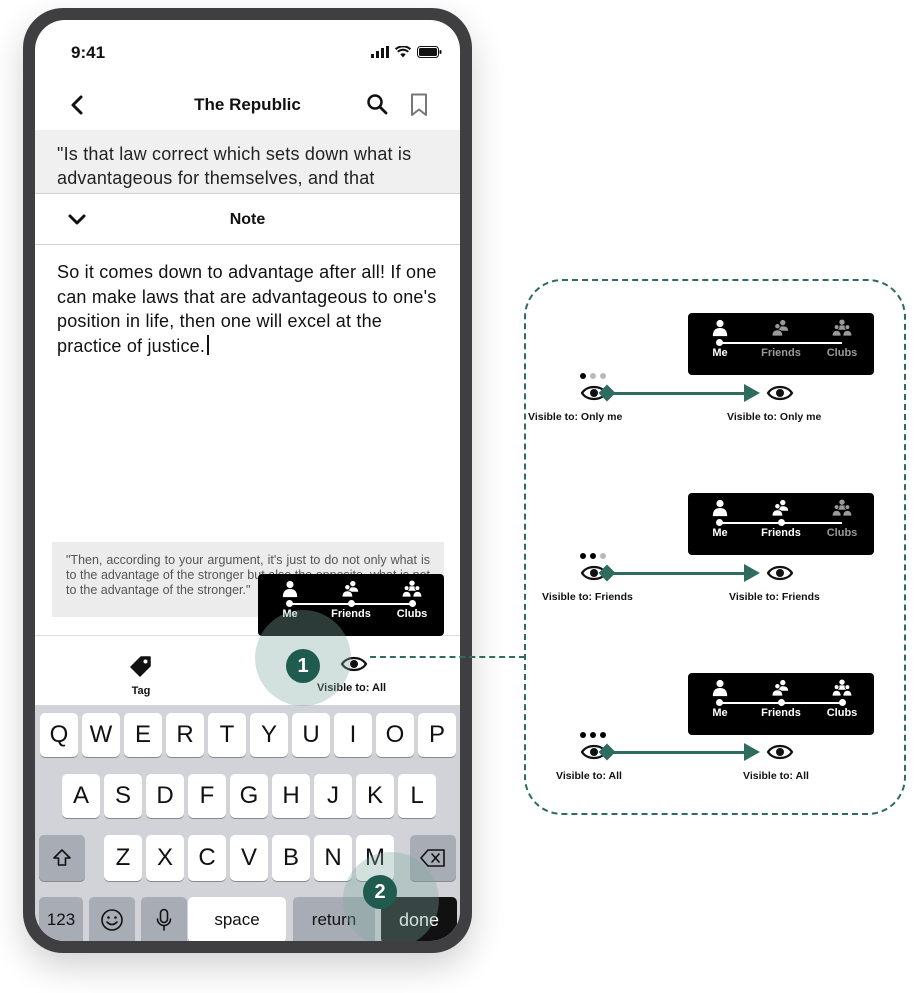 Image resolution: width=915 pixels, height=993 pixels. Describe the element at coordinates (165, 796) in the screenshot. I see `key-d: D` at that location.